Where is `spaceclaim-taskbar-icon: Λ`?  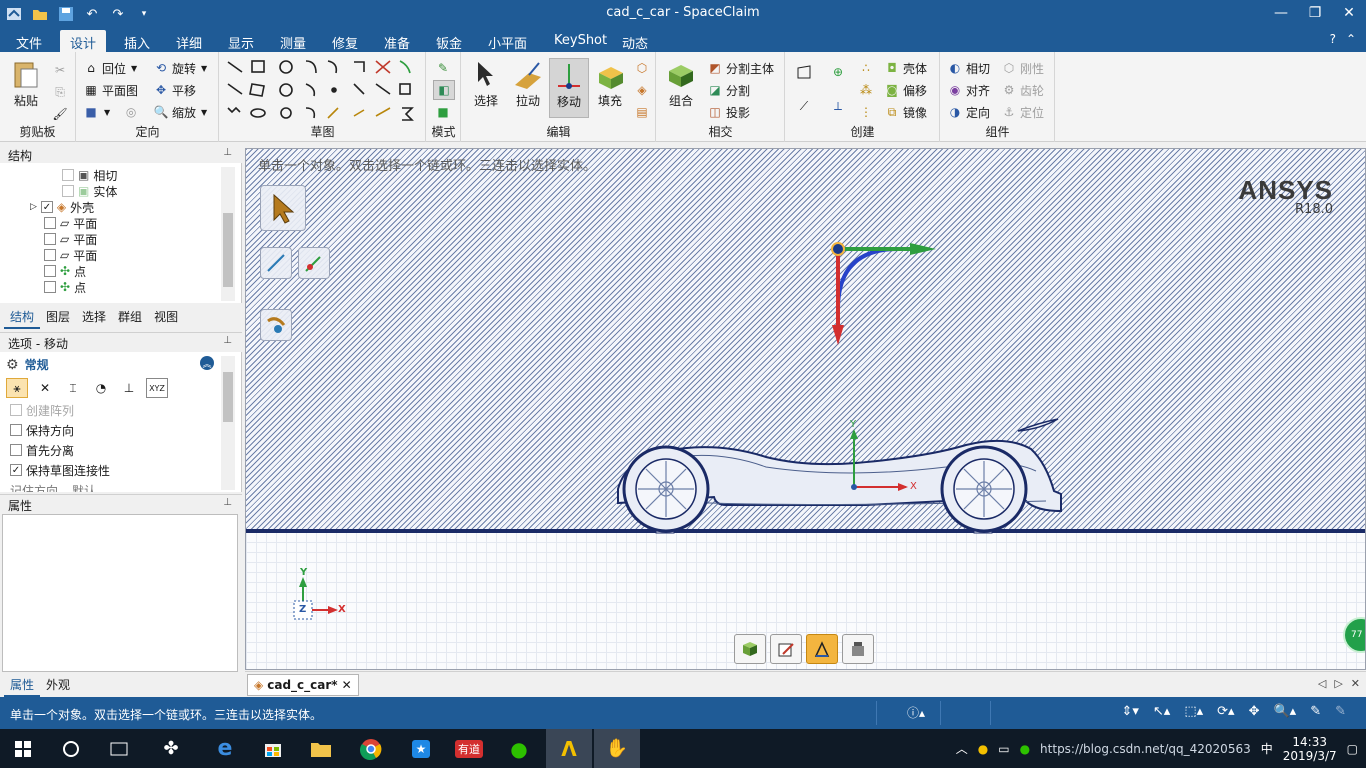 spaceclaim-taskbar-icon: Λ is located at coordinates (569, 748).